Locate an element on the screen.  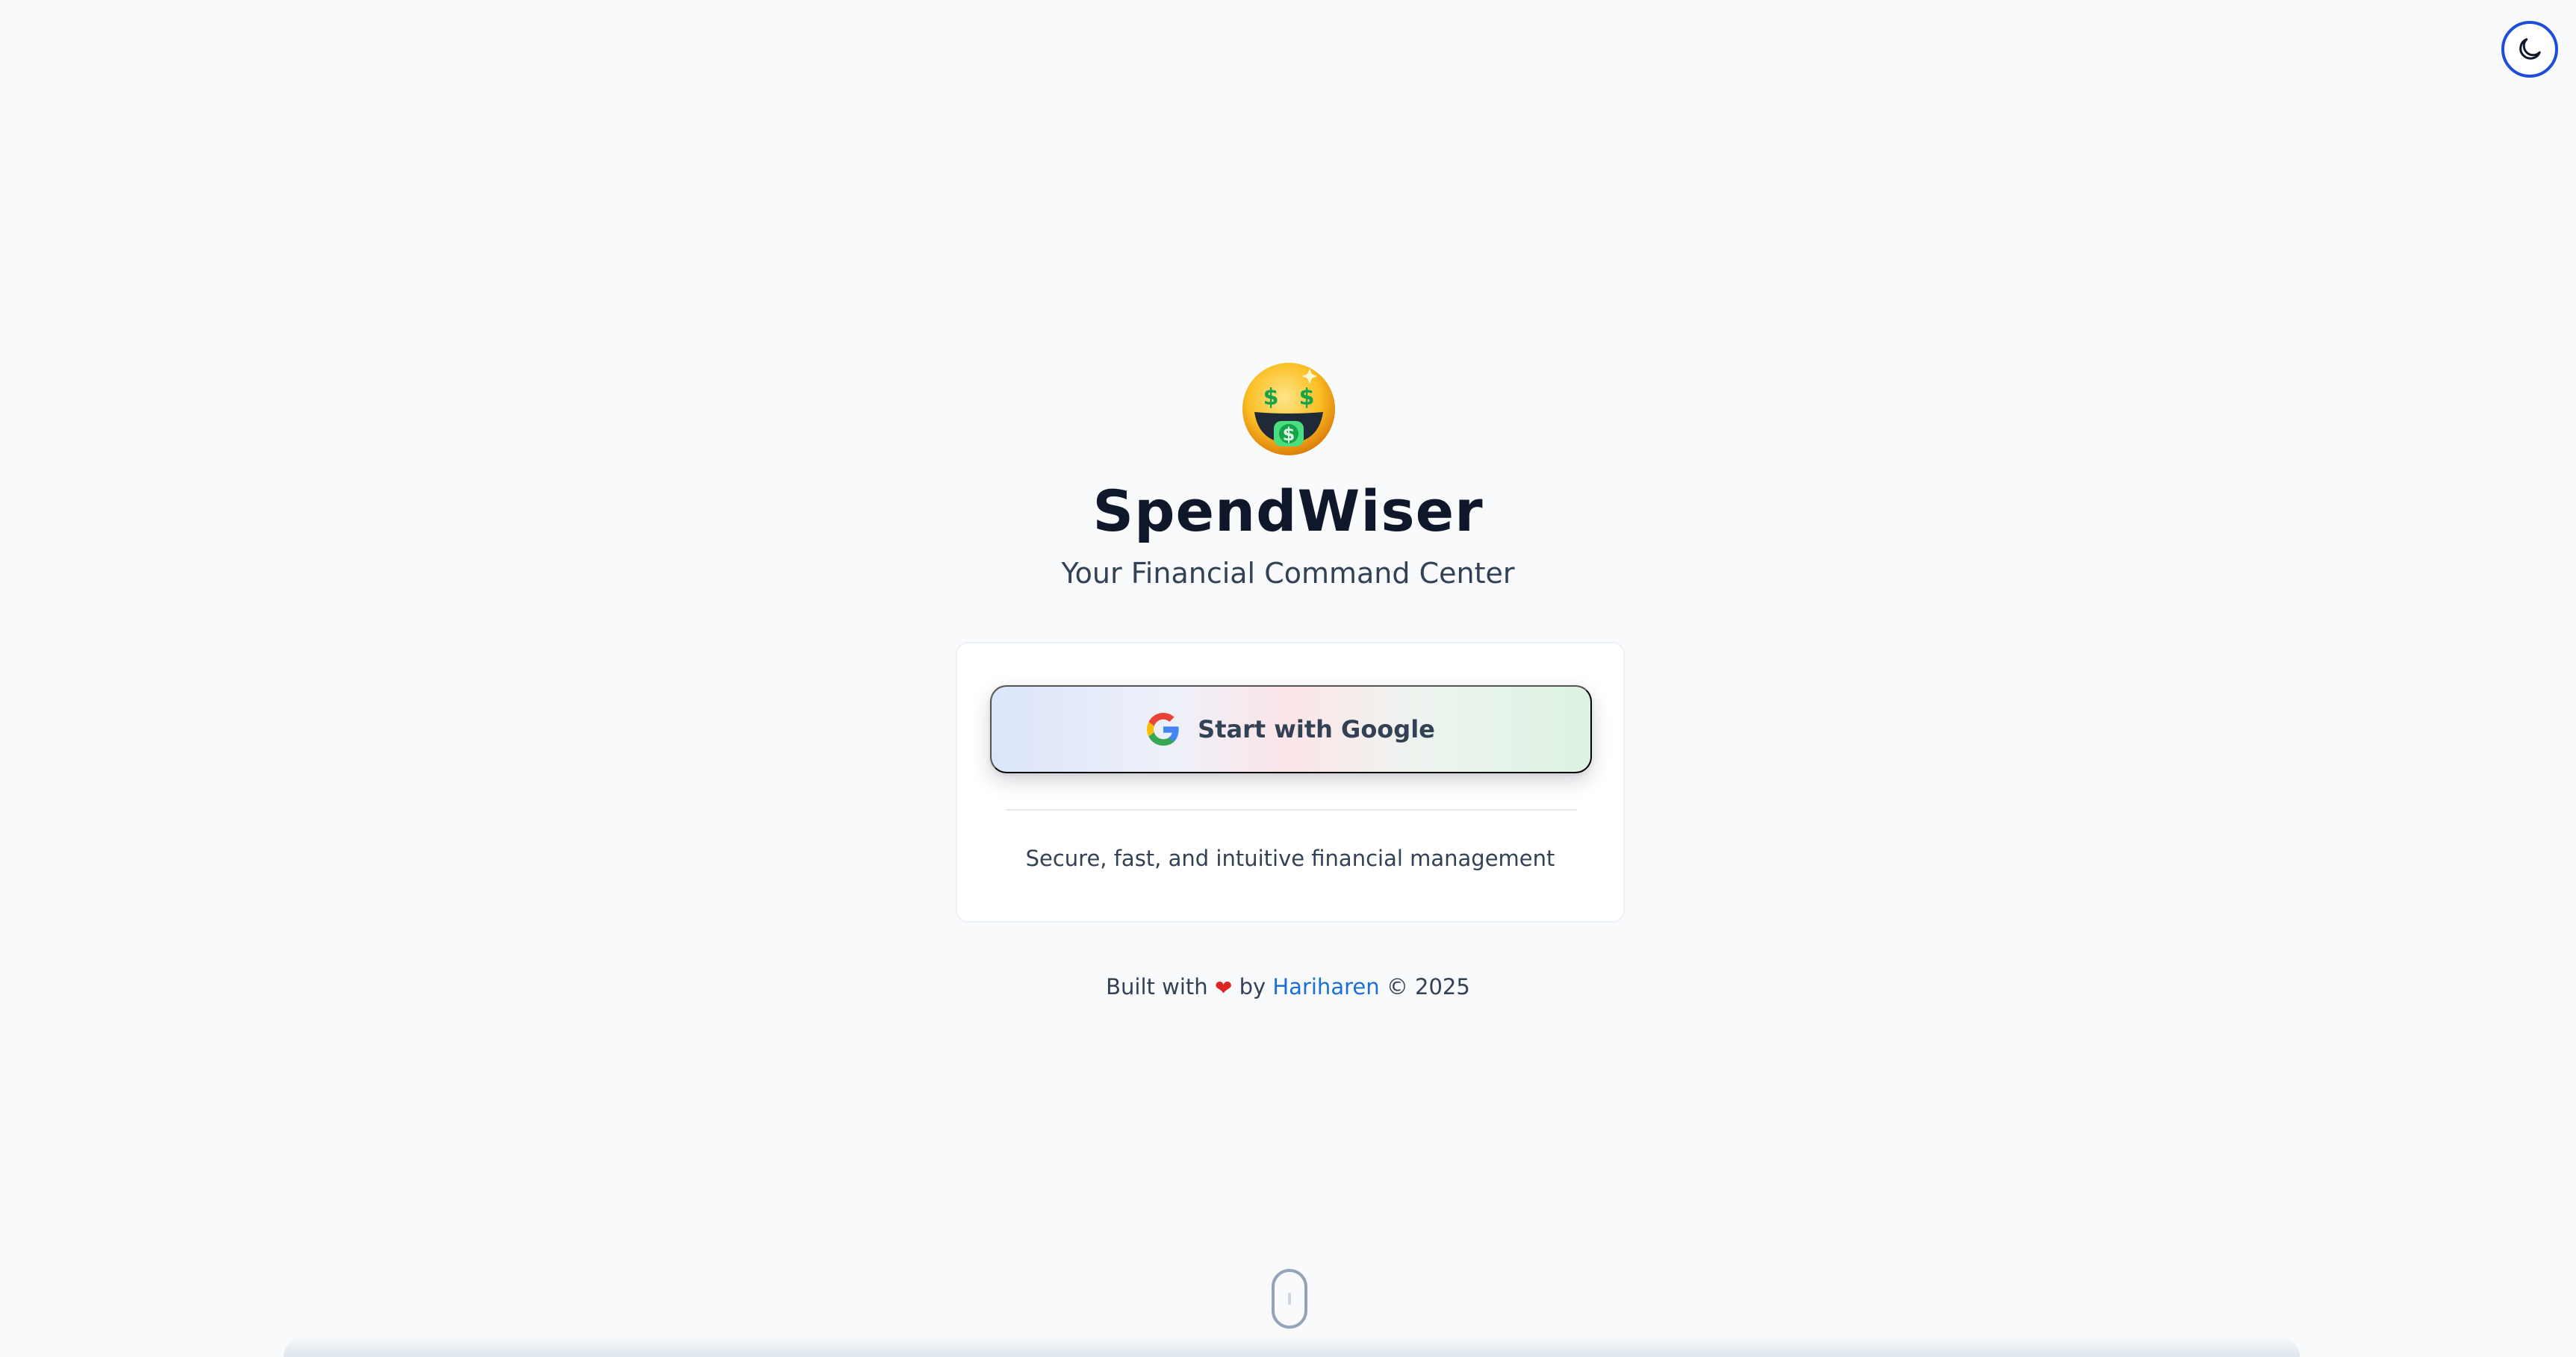
footer: Built with ❤ by Hariharen © 2025 is located at coordinates (1288, 987).